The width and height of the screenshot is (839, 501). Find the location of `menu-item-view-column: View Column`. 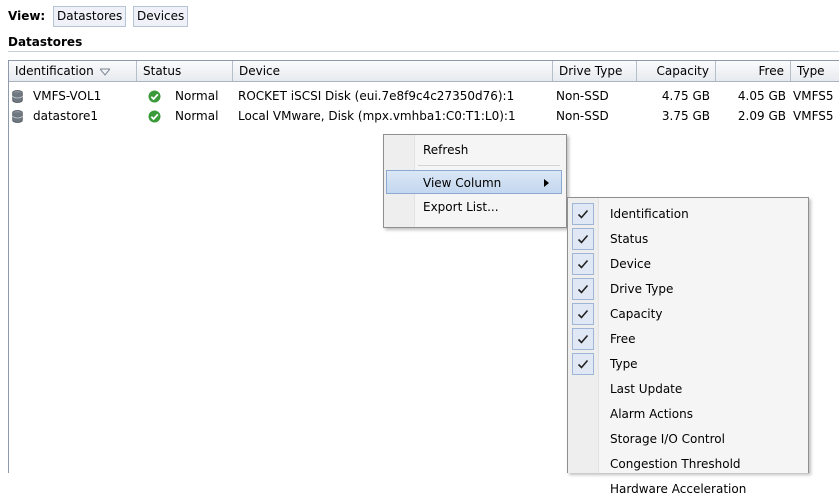

menu-item-view-column: View Column is located at coordinates (474, 182).